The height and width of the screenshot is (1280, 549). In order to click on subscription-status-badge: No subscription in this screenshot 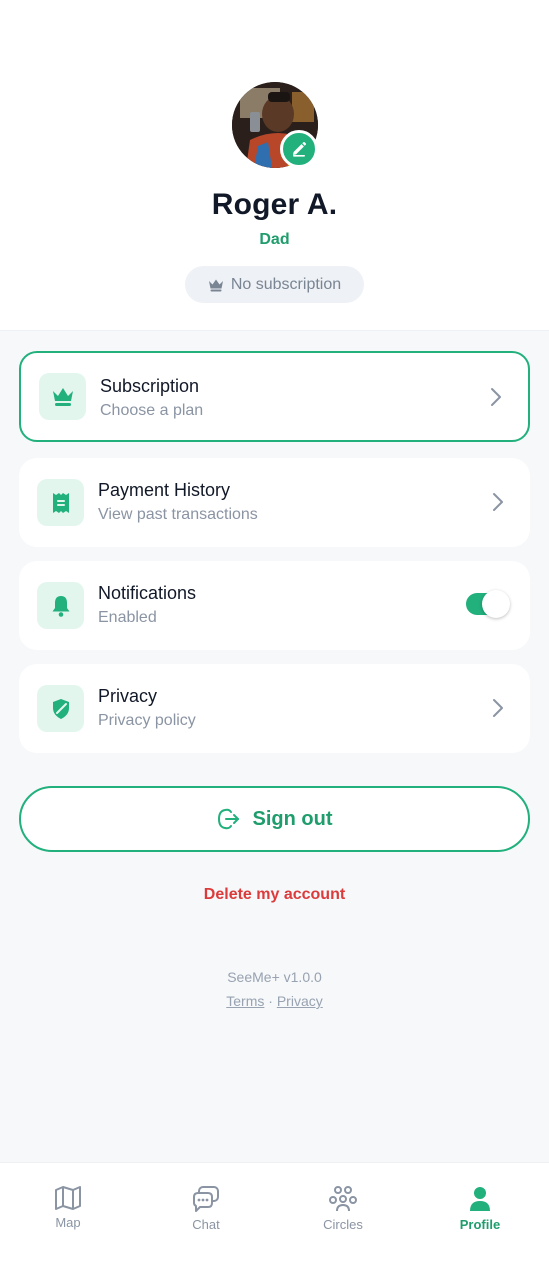, I will do `click(274, 284)`.